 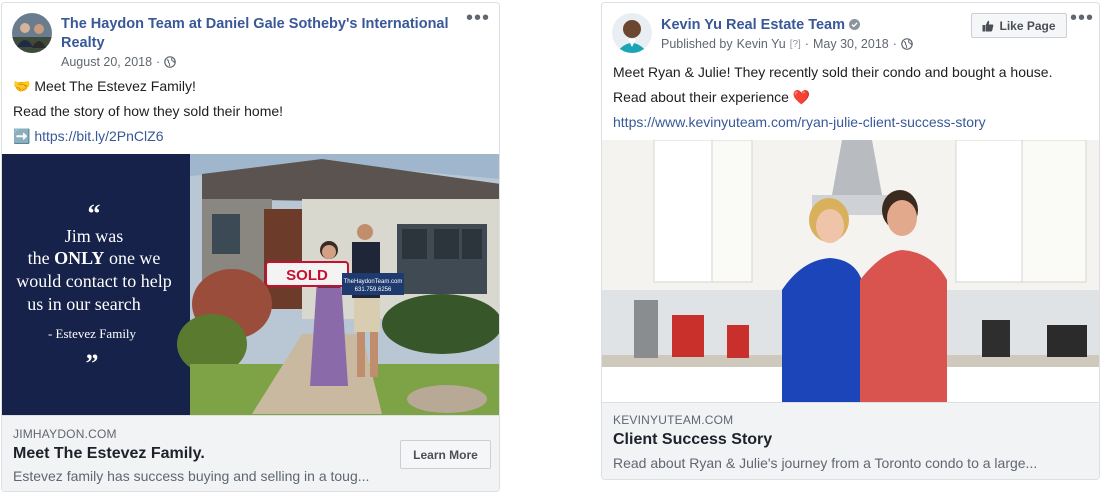 What do you see at coordinates (795, 44) in the screenshot?
I see `publisher-help: [?]` at bounding box center [795, 44].